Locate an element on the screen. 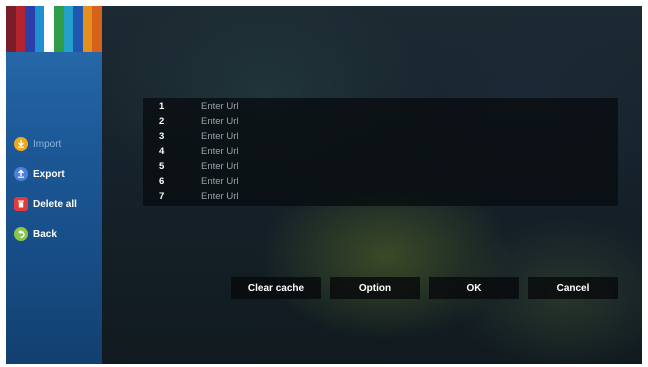  url-row: 7 Enter Url is located at coordinates (380, 196).